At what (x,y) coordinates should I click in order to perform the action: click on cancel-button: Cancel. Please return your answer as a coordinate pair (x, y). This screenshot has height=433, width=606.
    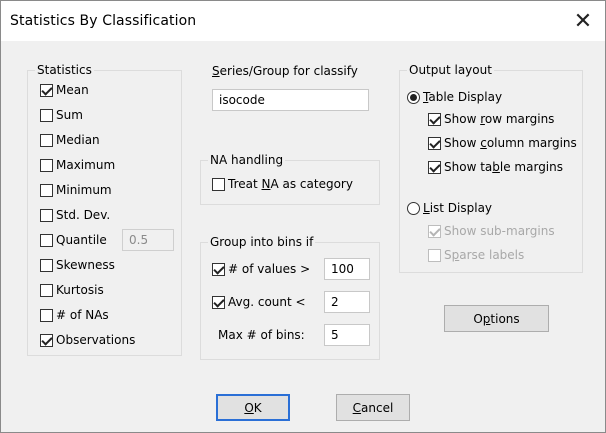
    Looking at the image, I should click on (373, 407).